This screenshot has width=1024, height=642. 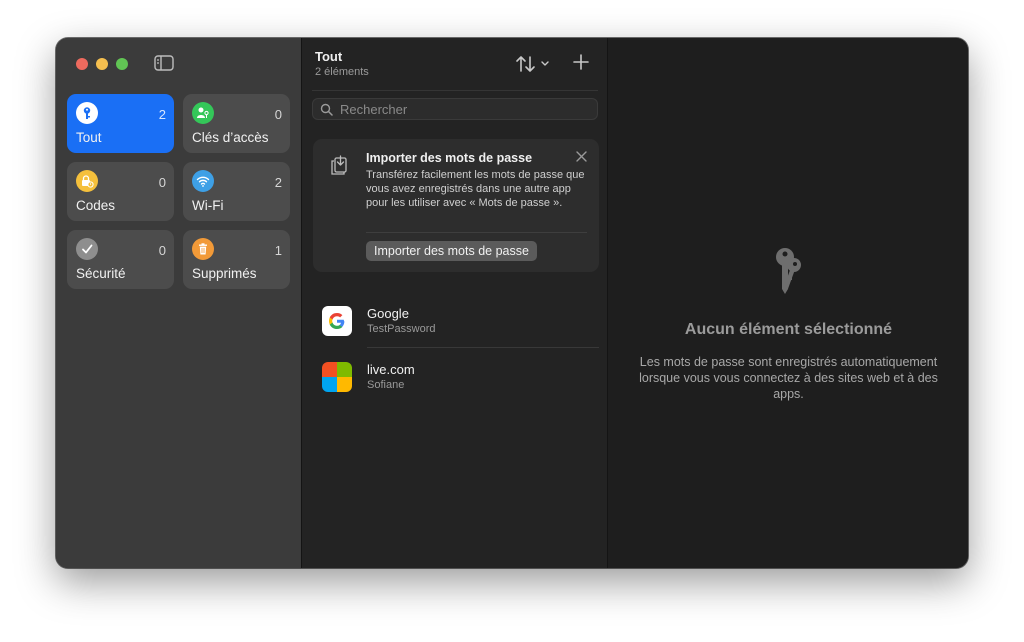 I want to click on tile-label: Clés d’accès, so click(x=230, y=137).